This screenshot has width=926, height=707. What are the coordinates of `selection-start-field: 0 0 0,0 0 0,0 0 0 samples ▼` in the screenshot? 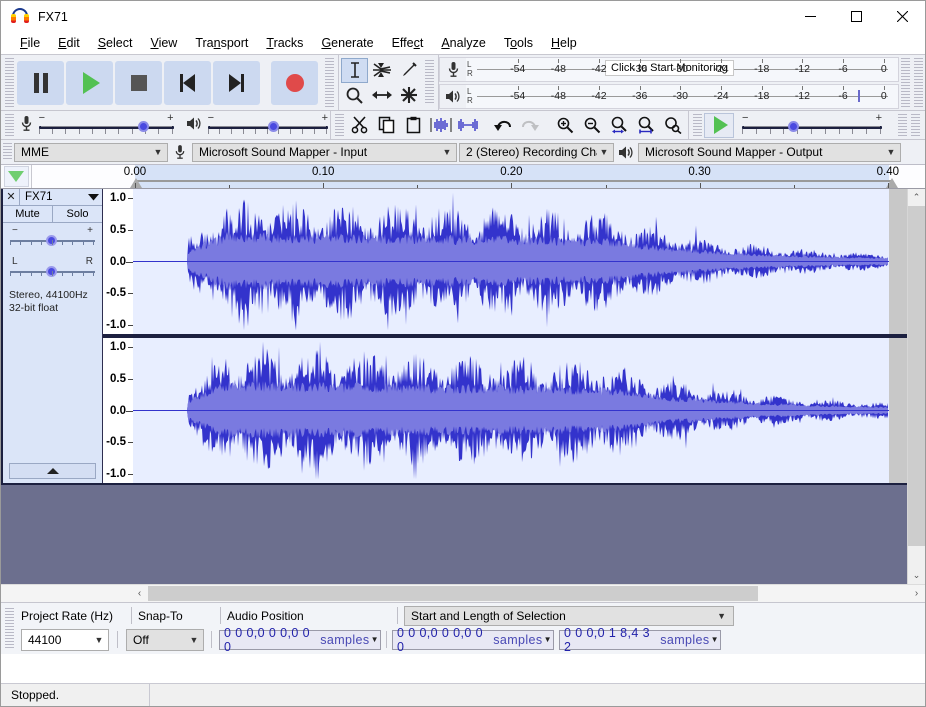 It's located at (473, 640).